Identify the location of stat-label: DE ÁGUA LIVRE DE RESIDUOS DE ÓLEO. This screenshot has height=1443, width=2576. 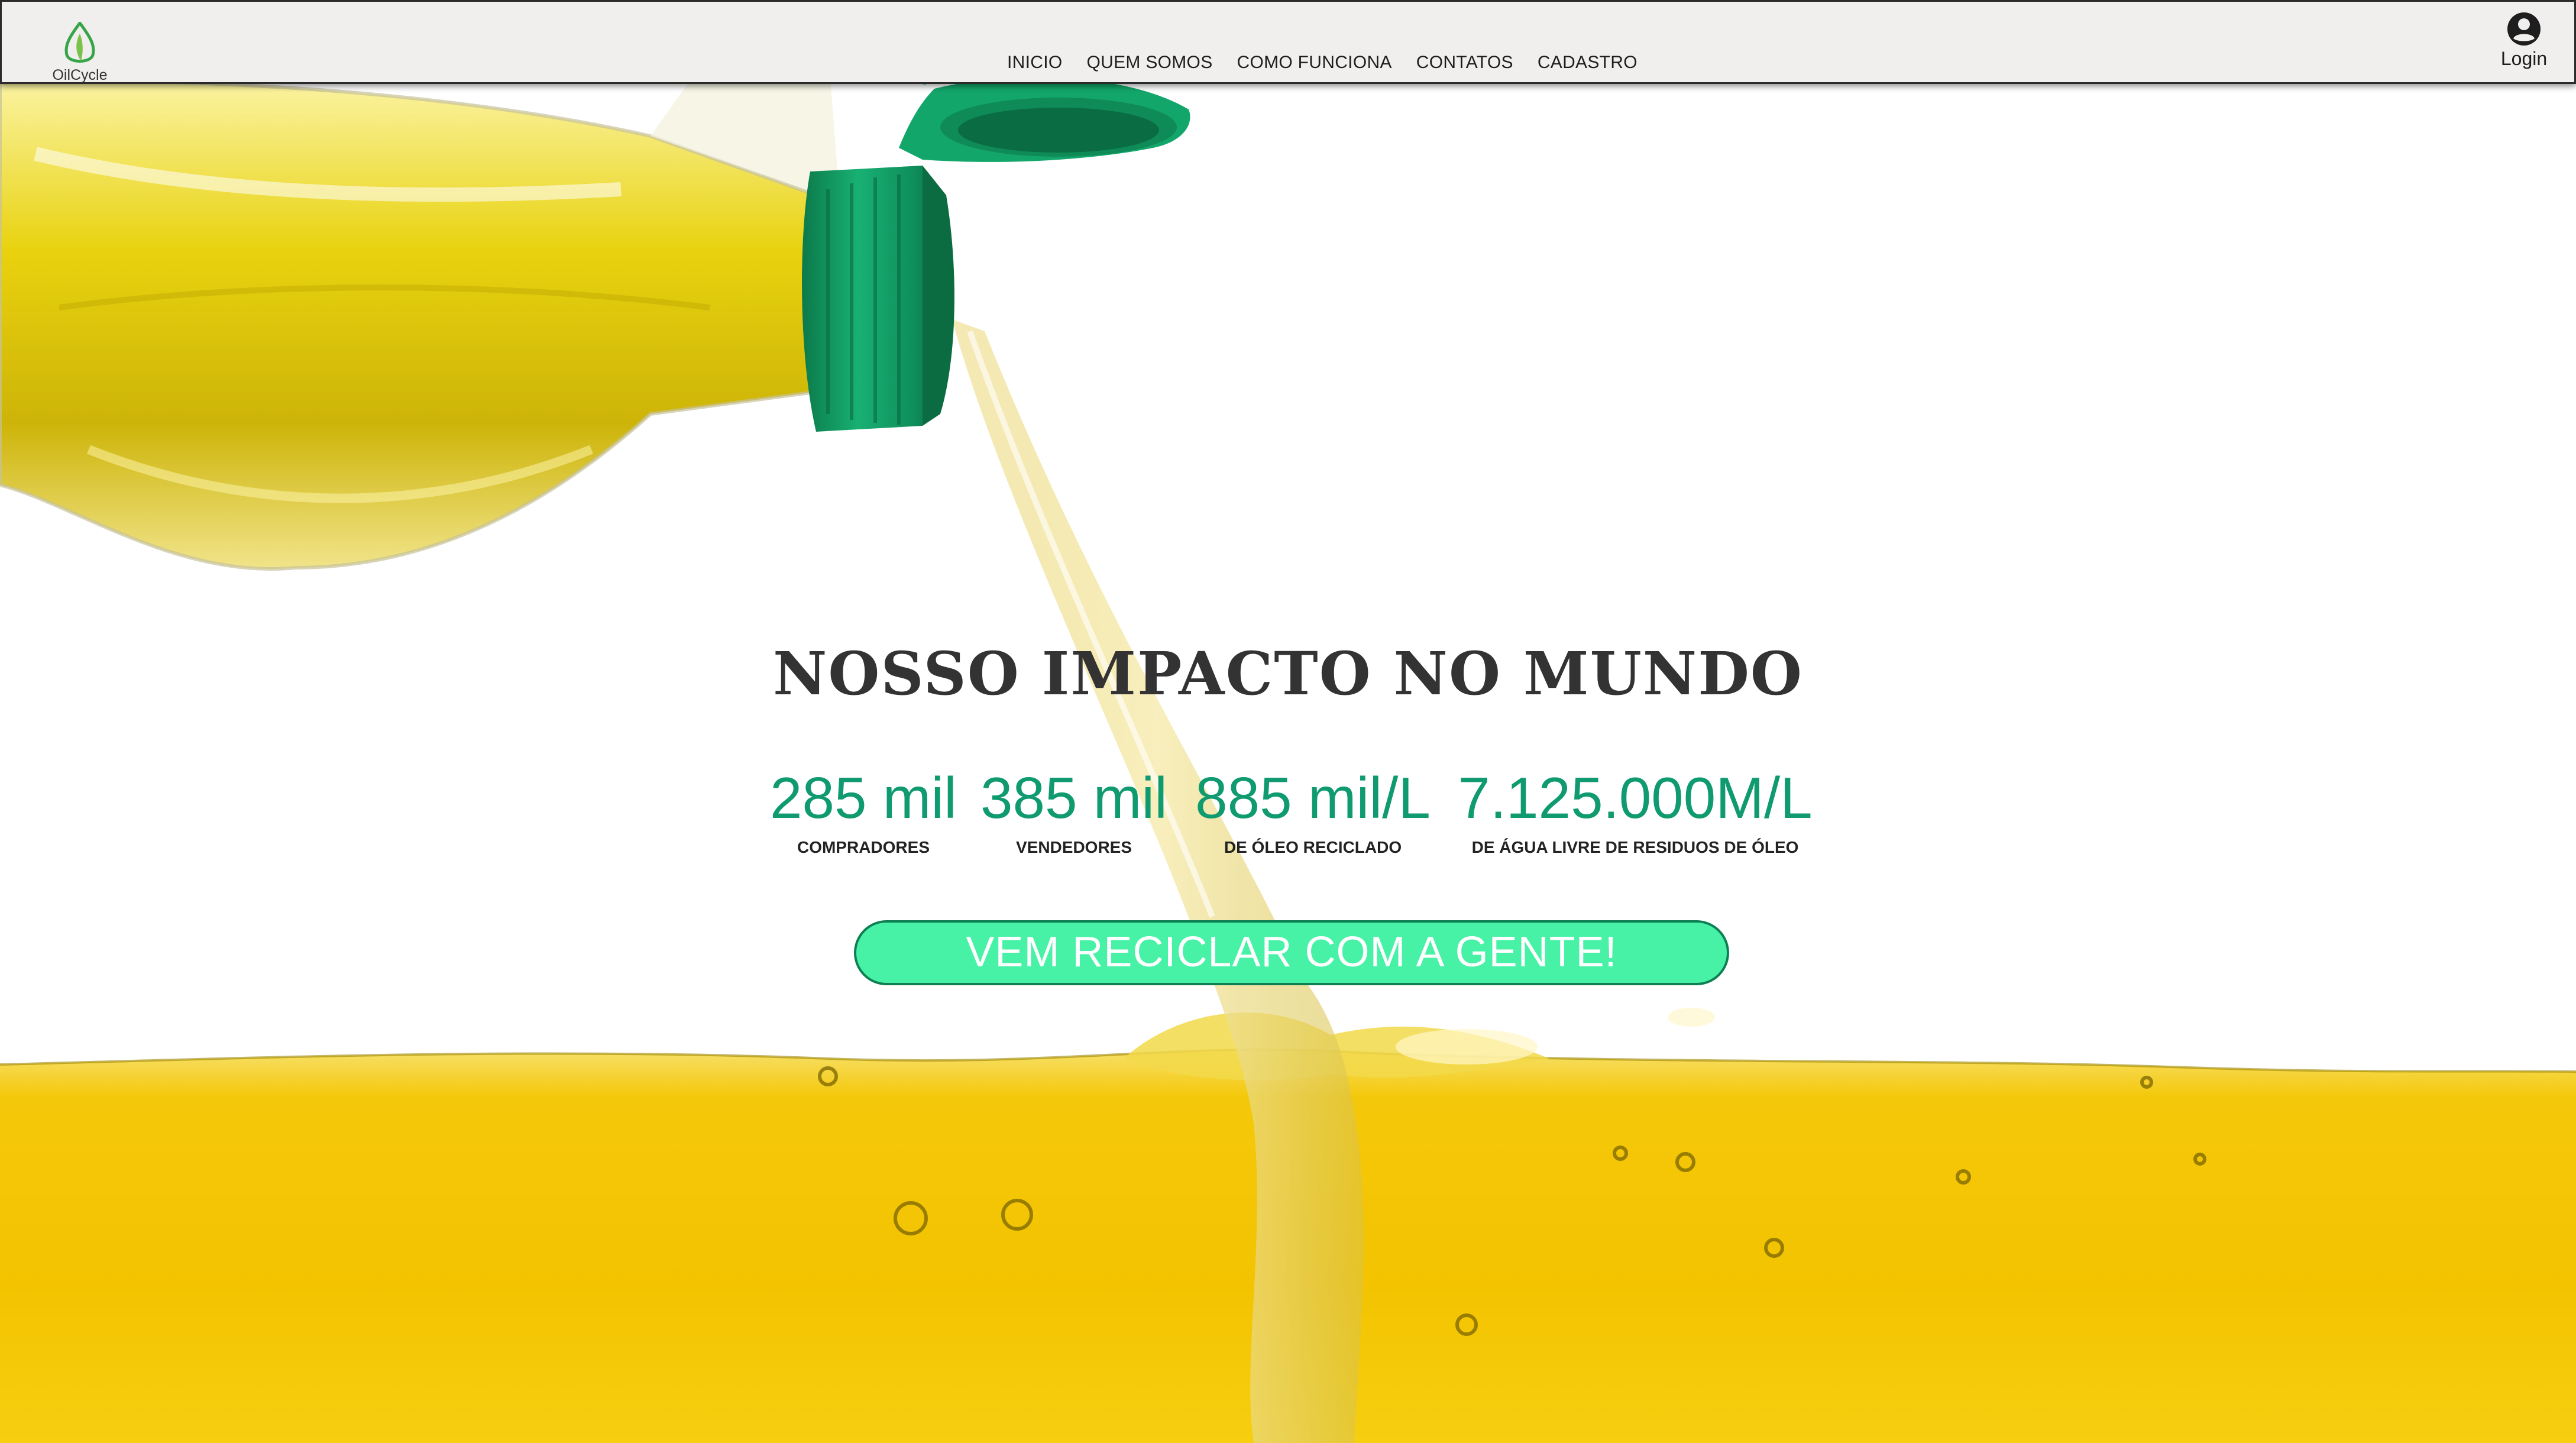
(1635, 846).